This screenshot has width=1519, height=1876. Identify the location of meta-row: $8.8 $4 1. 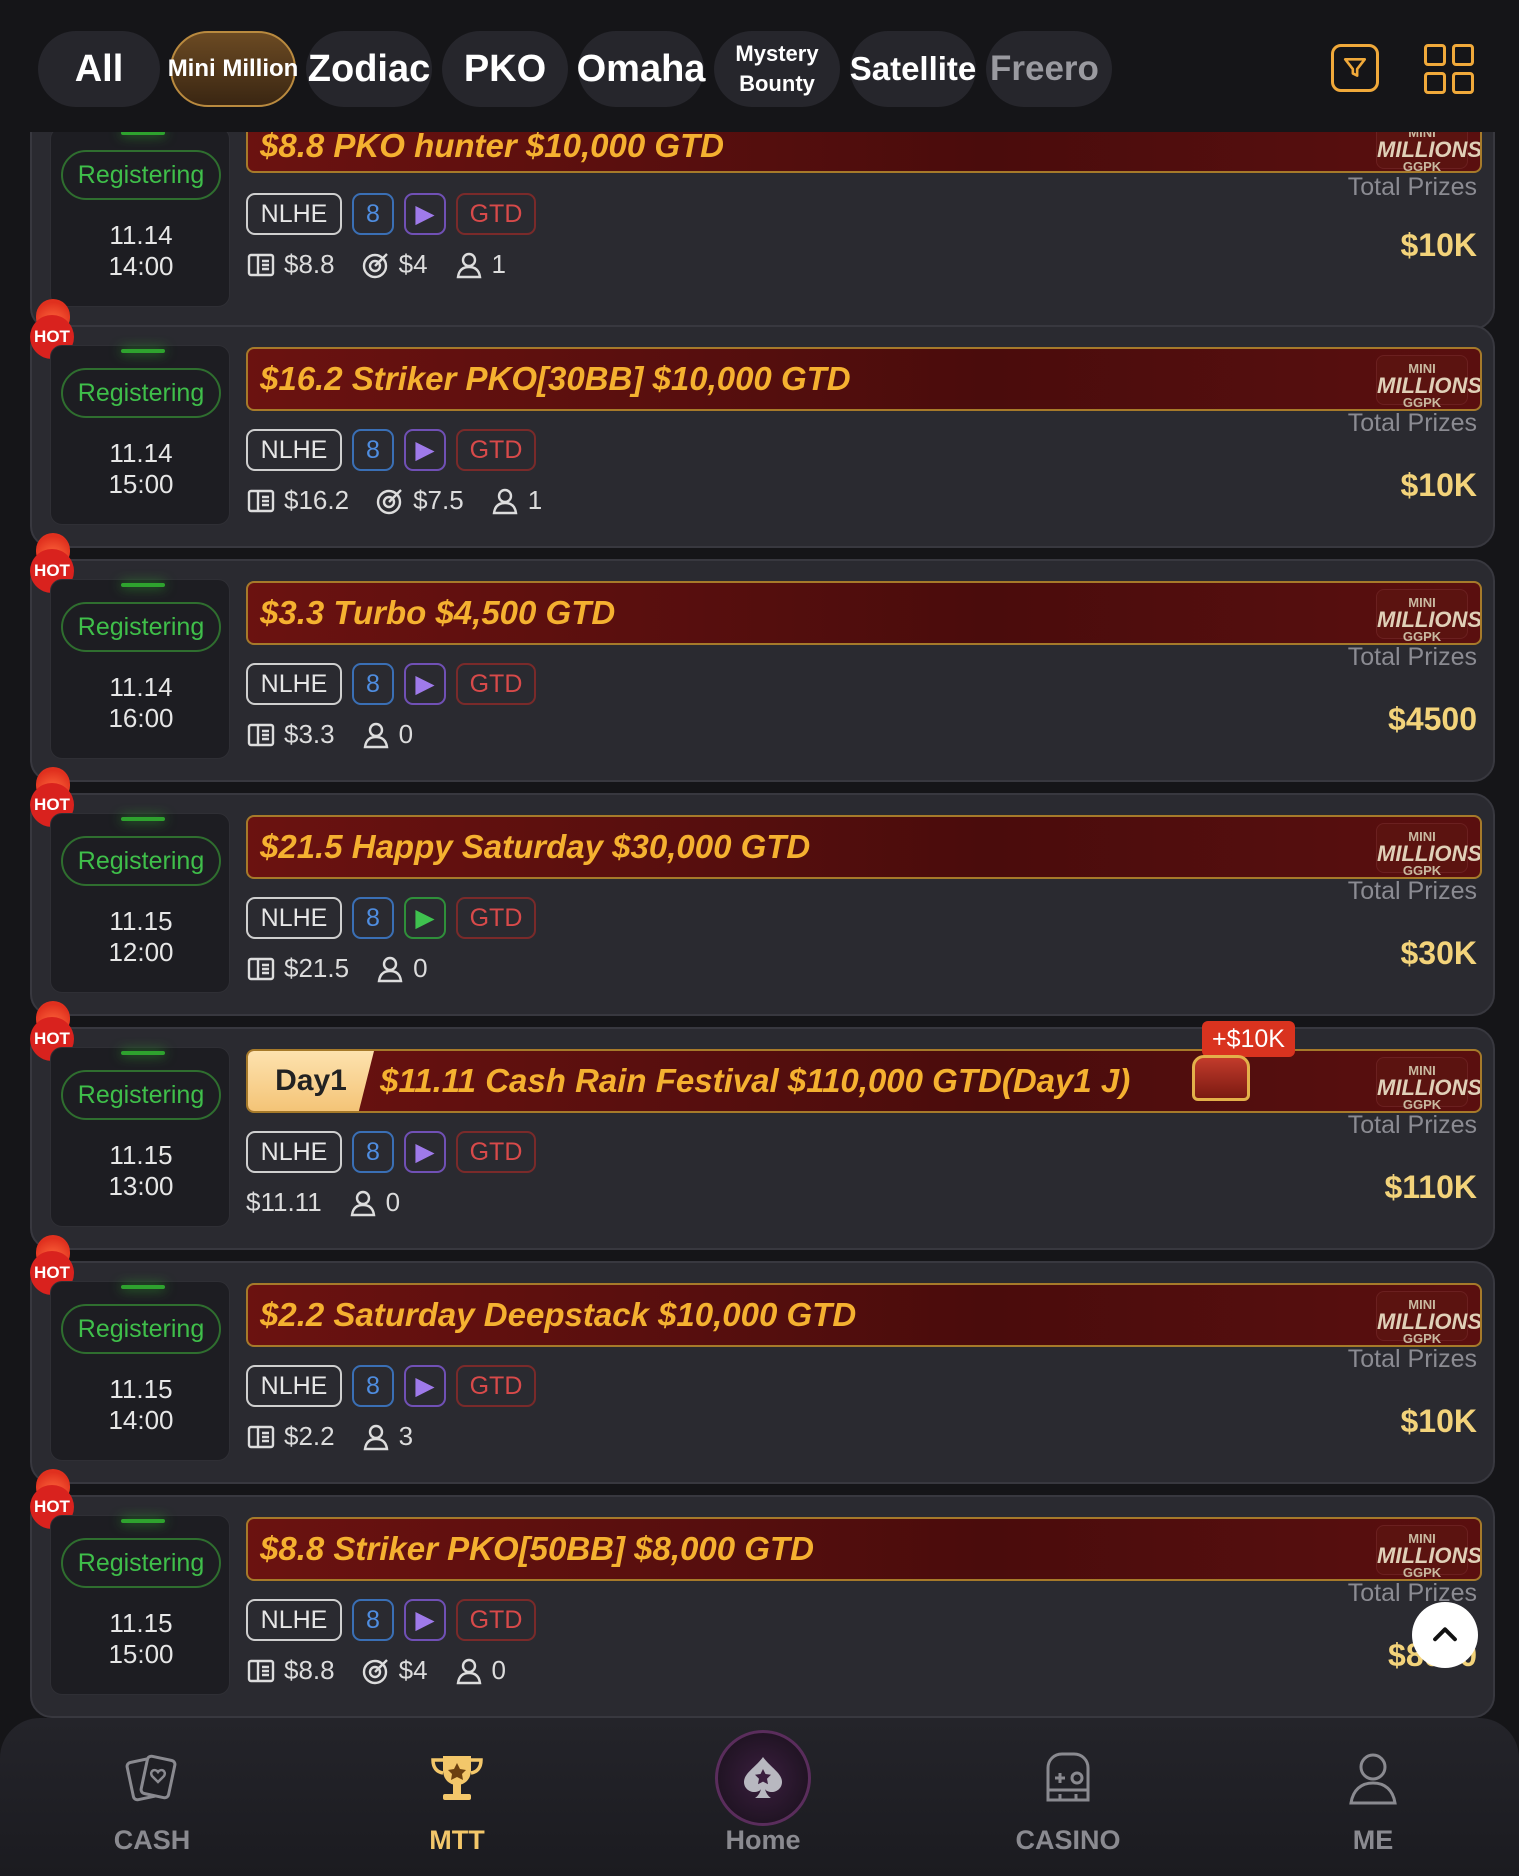
(376, 264).